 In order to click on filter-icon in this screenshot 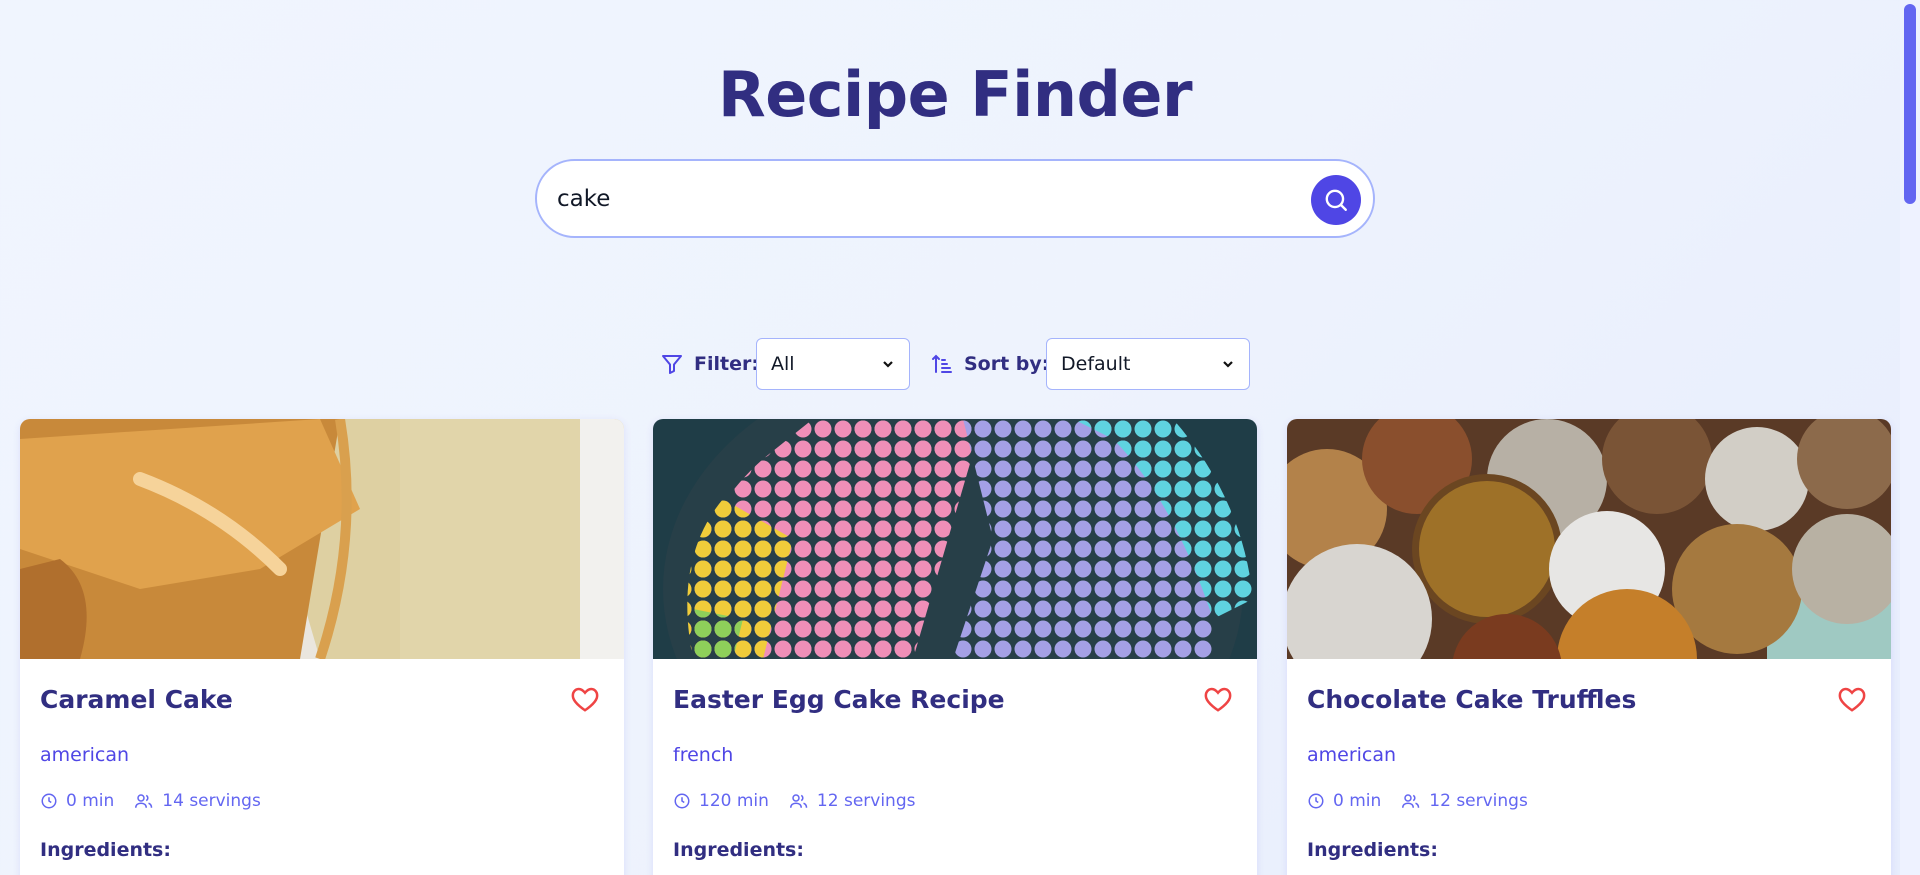, I will do `click(672, 364)`.